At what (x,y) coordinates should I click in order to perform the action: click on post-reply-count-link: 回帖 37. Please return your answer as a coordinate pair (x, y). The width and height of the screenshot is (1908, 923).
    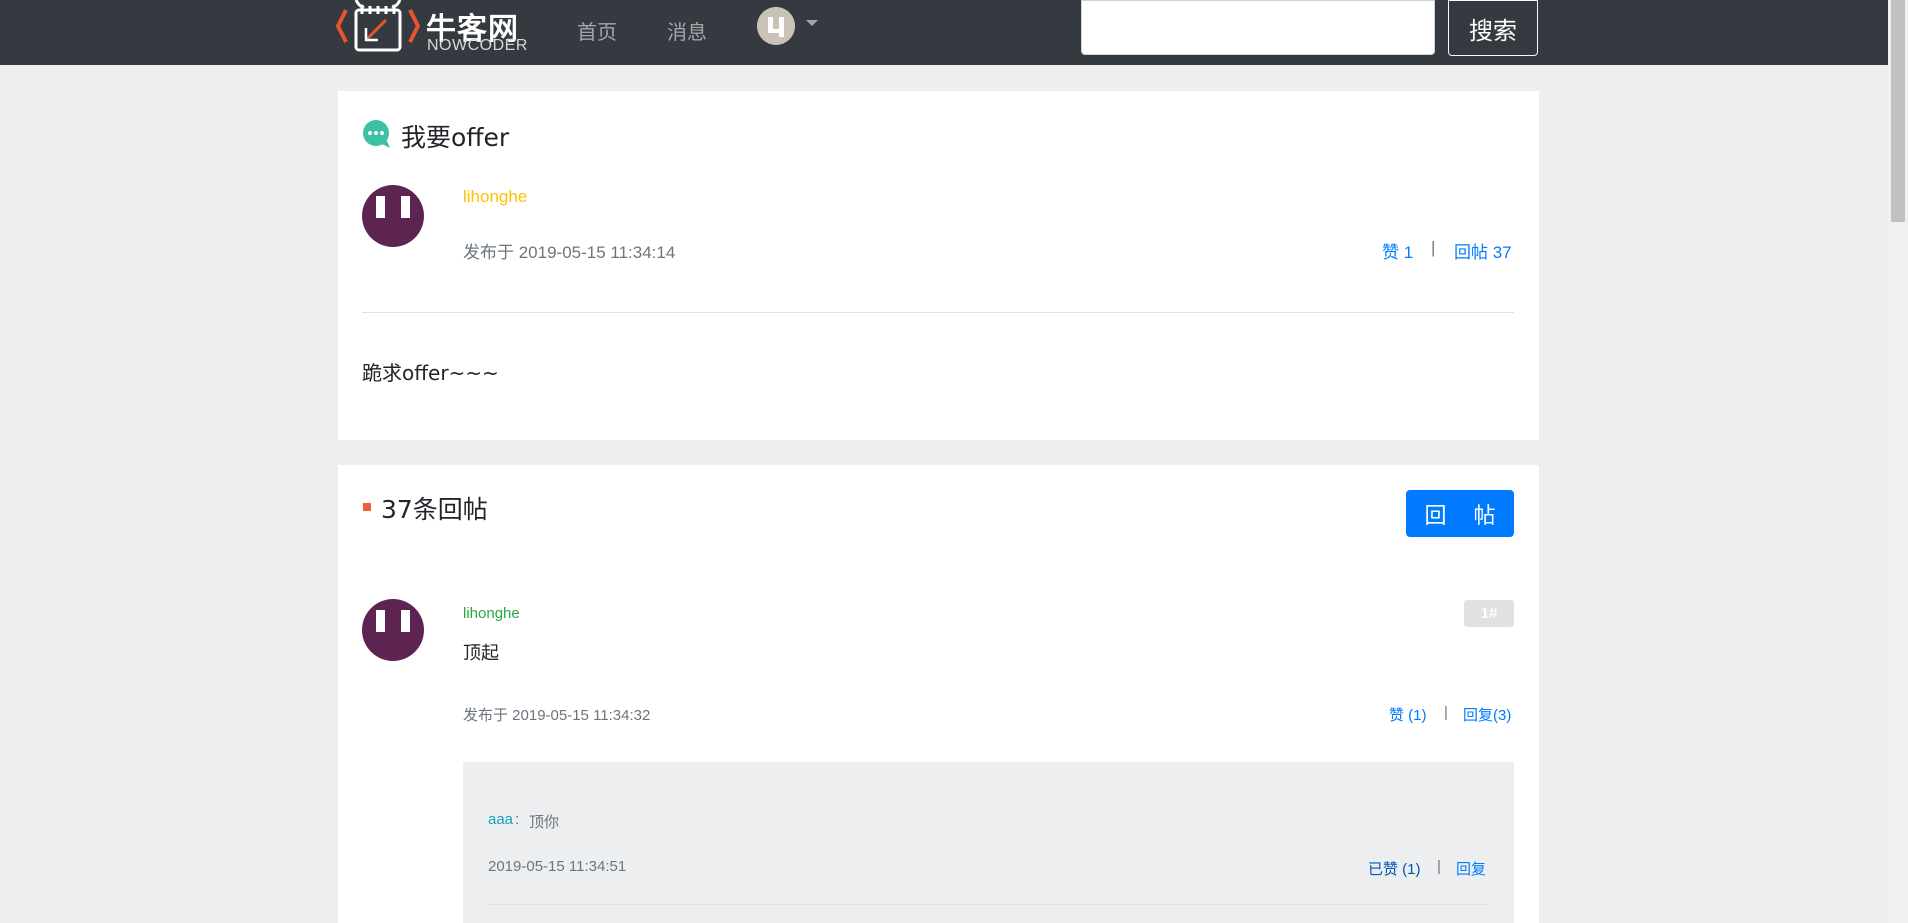
    Looking at the image, I should click on (1483, 250).